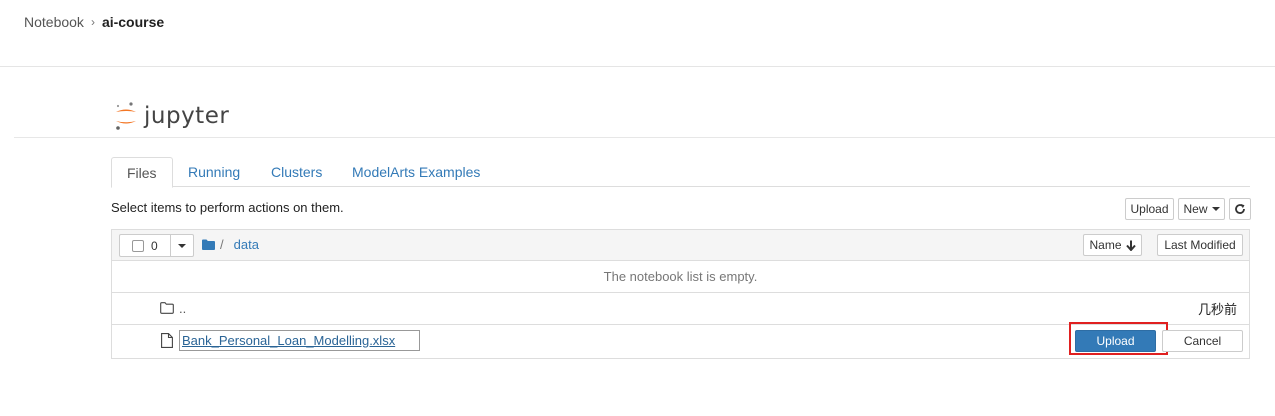 Image resolution: width=1275 pixels, height=416 pixels. I want to click on cancel-upload-button: Cancel, so click(1202, 341).